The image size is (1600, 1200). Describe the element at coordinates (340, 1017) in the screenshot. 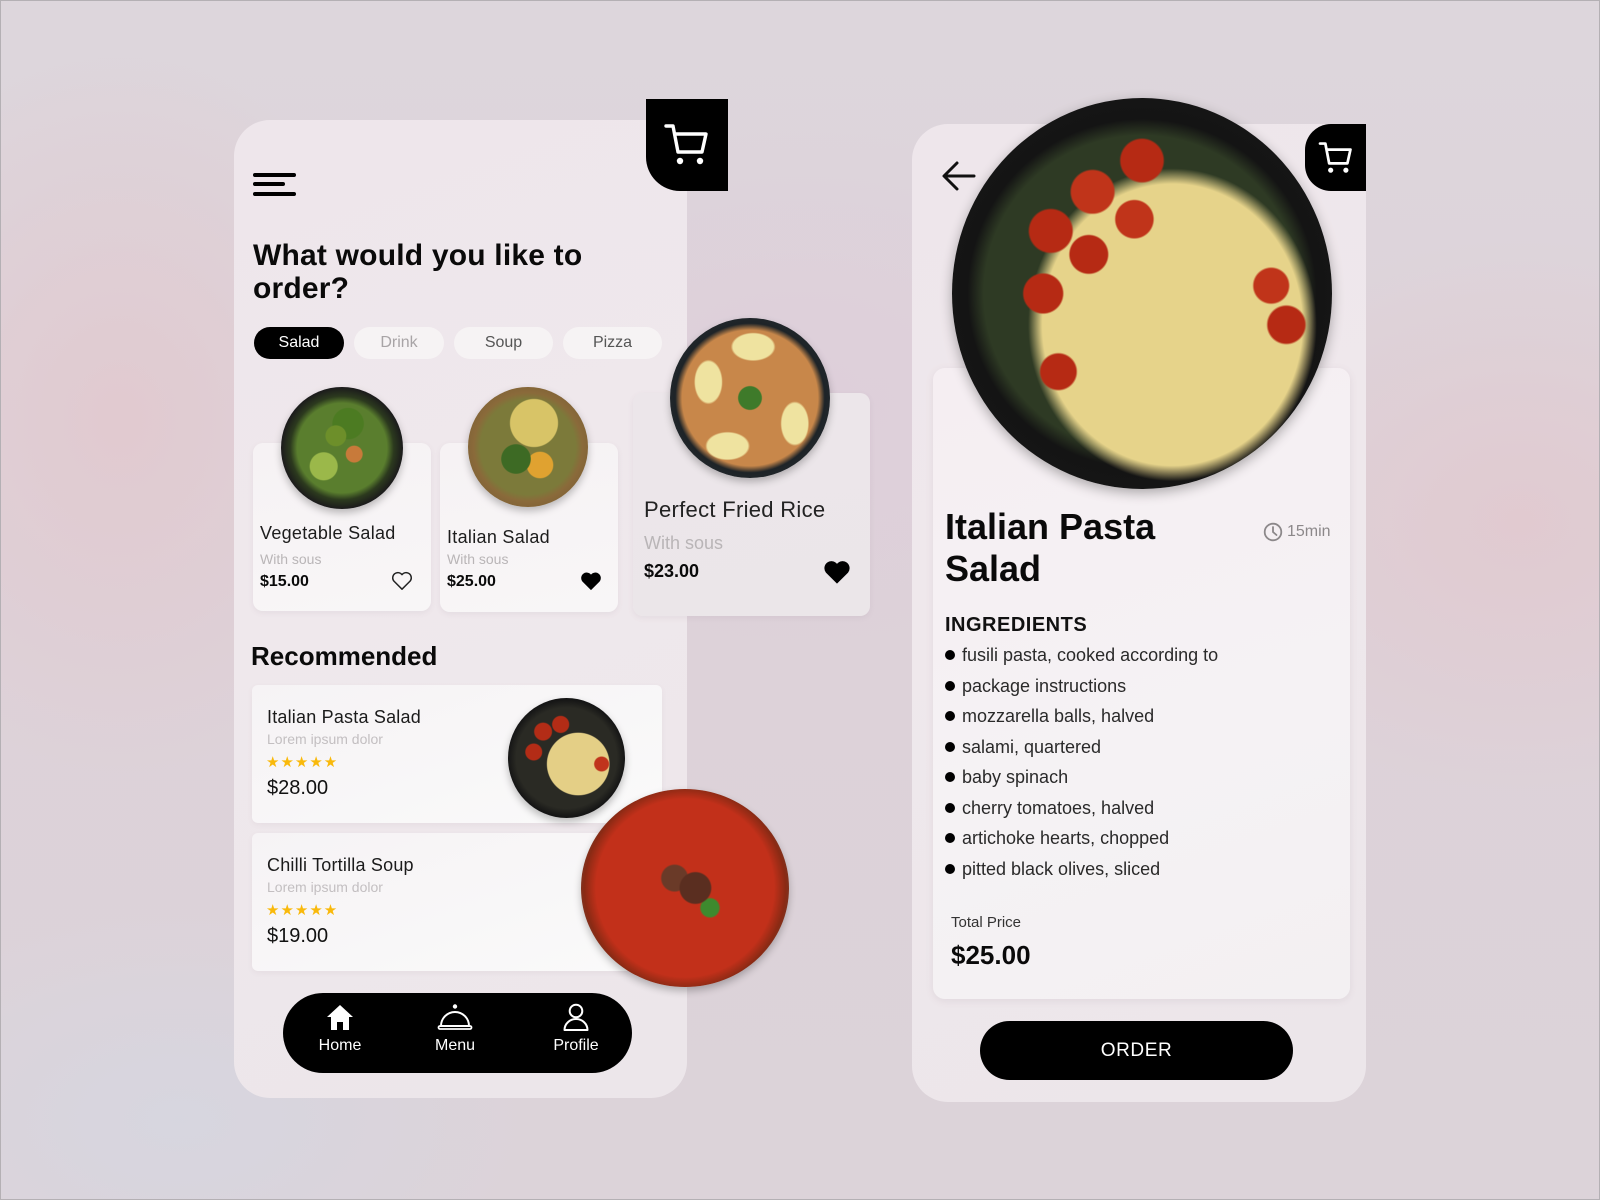

I see `home-icon` at that location.